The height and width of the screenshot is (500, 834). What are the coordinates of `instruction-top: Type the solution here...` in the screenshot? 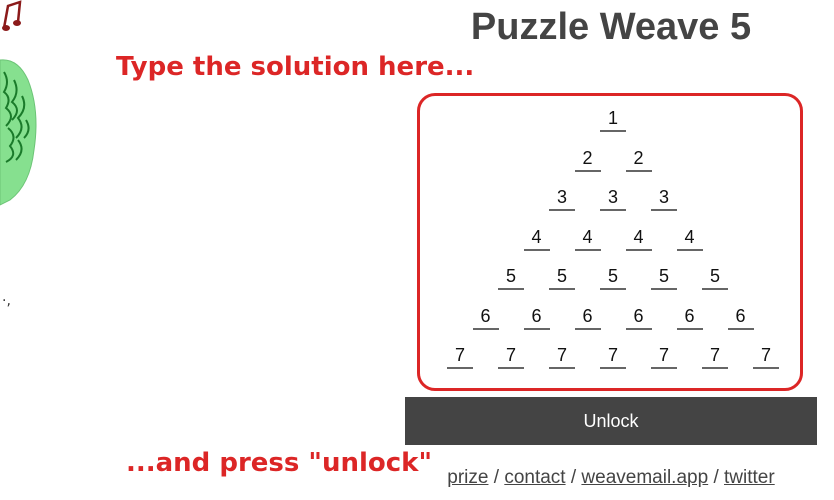 It's located at (295, 67).